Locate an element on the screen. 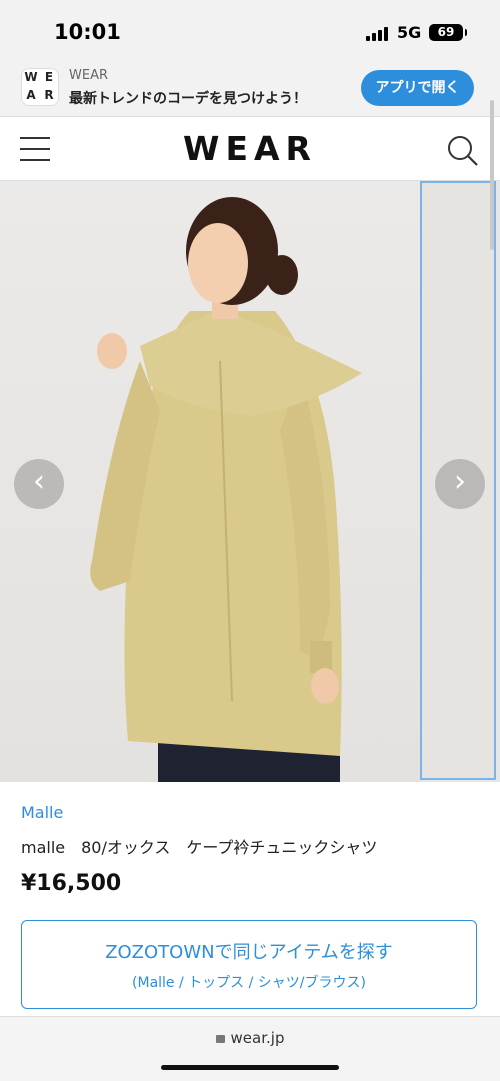 The width and height of the screenshot is (500, 1081). banner-tagline: 最新トレンドのコーデを見つけよう！ is located at coordinates (188, 99).